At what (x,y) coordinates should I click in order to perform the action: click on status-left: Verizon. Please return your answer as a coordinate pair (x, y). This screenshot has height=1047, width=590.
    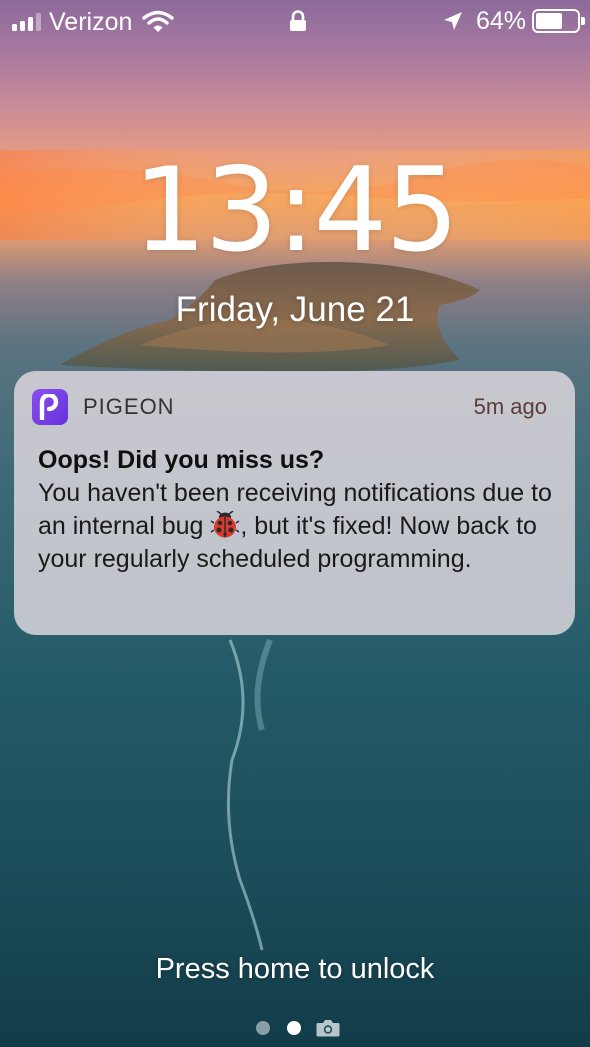
    Looking at the image, I should click on (93, 22).